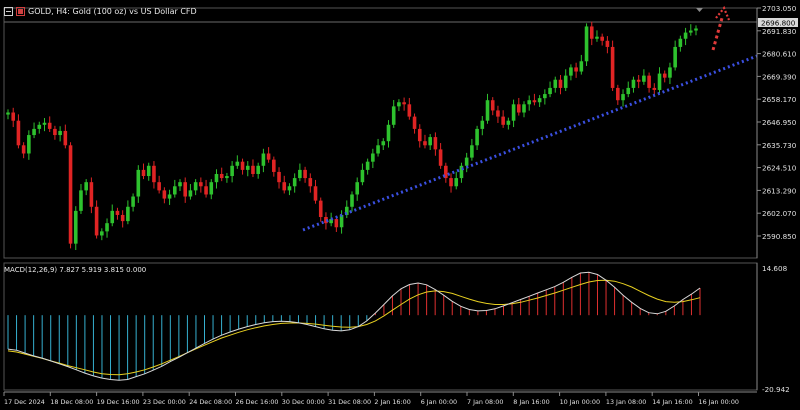  What do you see at coordinates (531, 402) in the screenshot?
I see `time-label: 8 Jan 16:00` at bounding box center [531, 402].